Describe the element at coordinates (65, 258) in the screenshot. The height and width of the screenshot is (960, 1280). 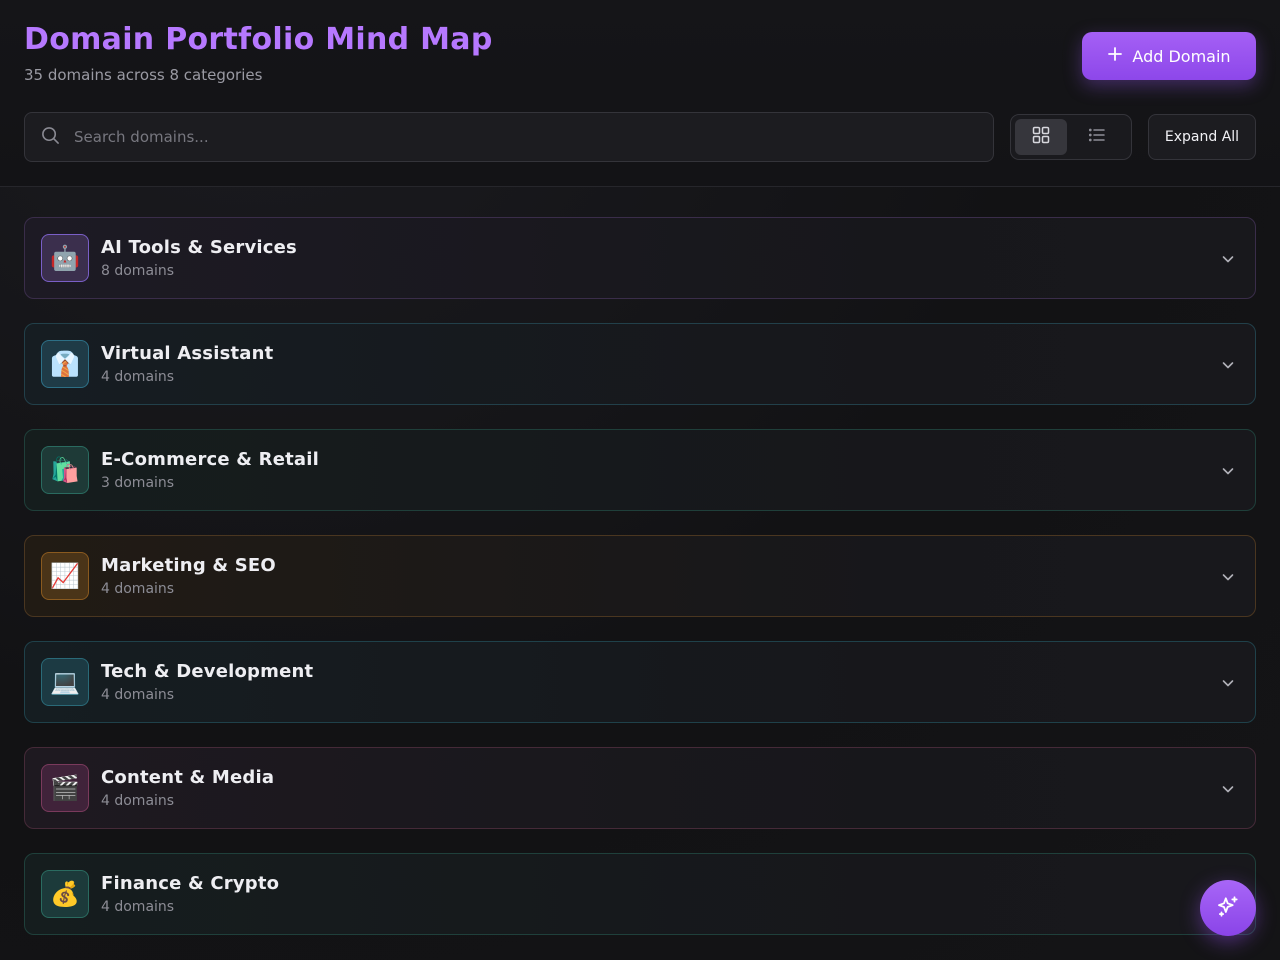
I see `robot-icon: 🤖` at that location.